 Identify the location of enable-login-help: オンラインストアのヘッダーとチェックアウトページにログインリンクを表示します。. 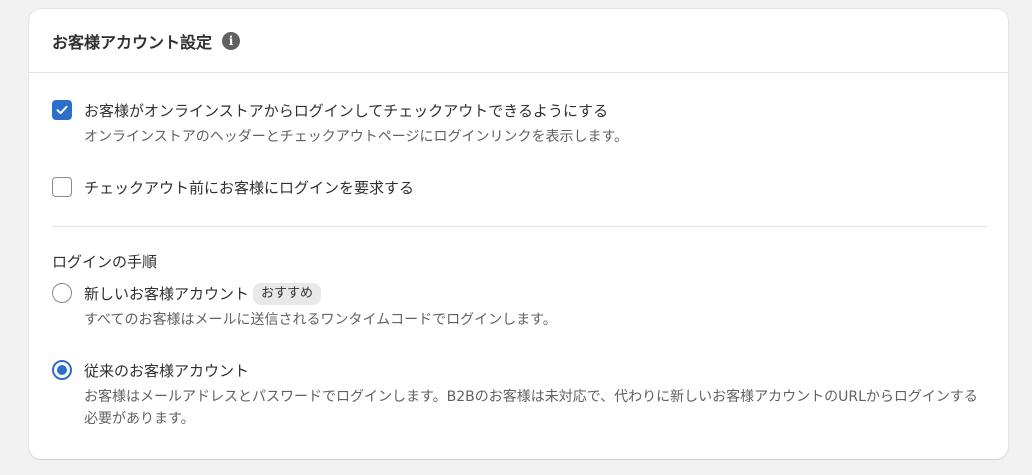
(356, 137).